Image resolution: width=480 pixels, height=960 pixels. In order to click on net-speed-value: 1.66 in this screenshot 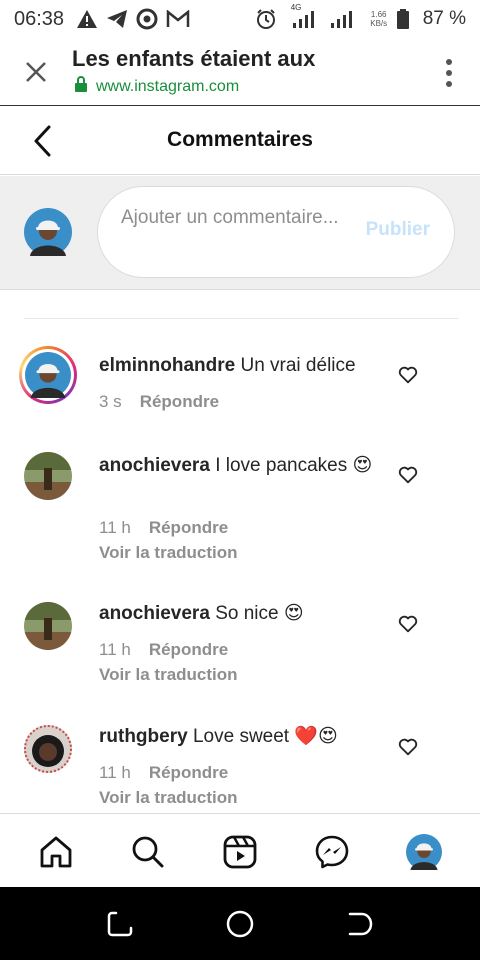, I will do `click(378, 14)`.